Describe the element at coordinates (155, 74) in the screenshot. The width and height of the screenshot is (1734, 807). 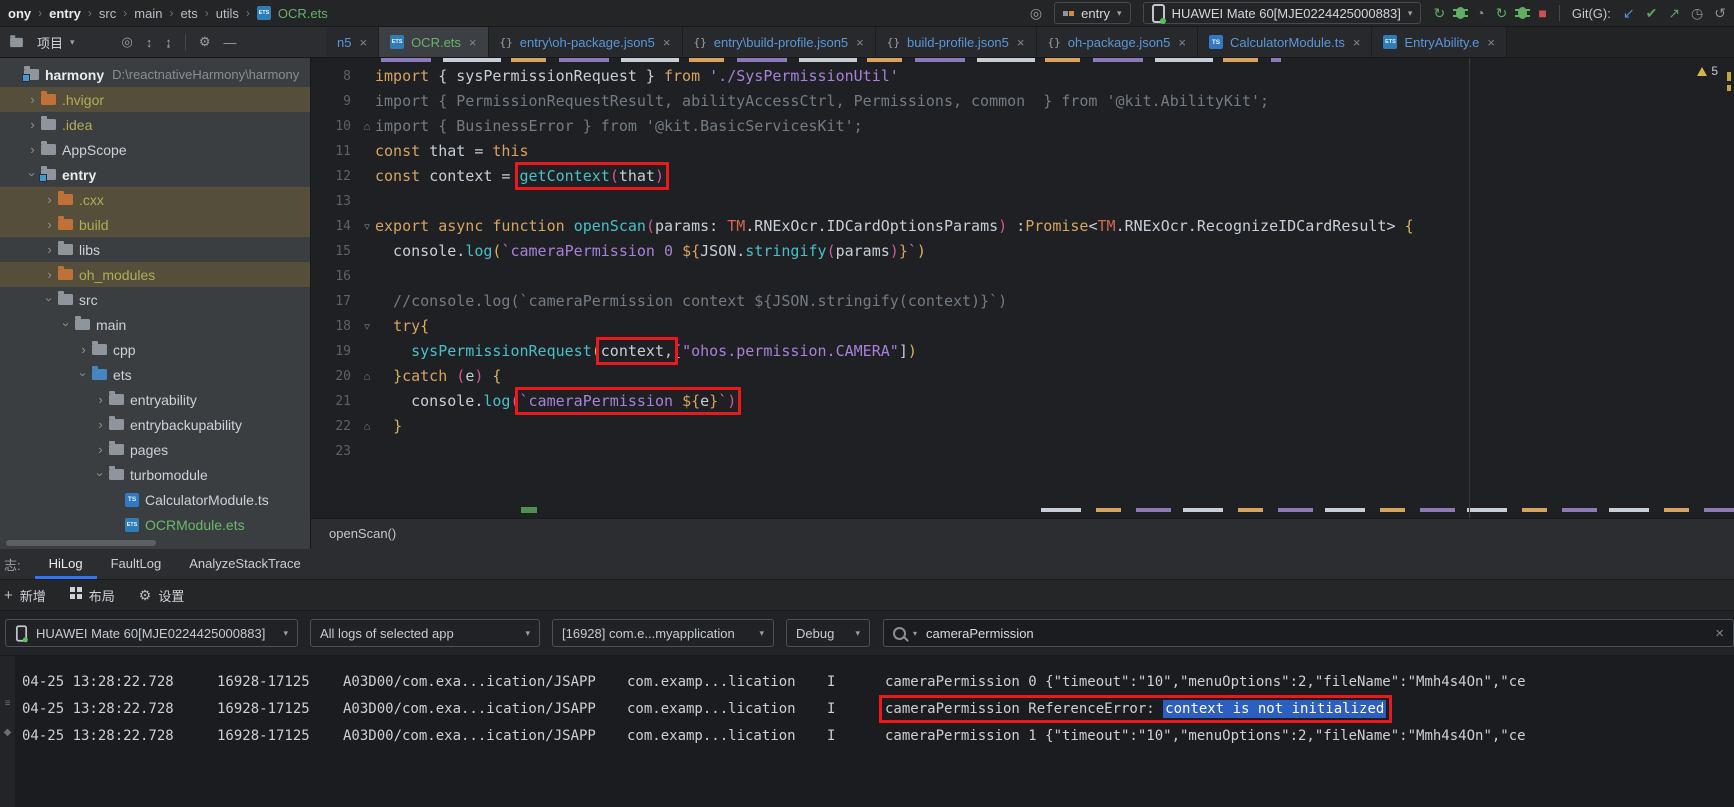
I see `tree-item-harmony: harmony D:\reactnativeHarmony\harmony` at that location.